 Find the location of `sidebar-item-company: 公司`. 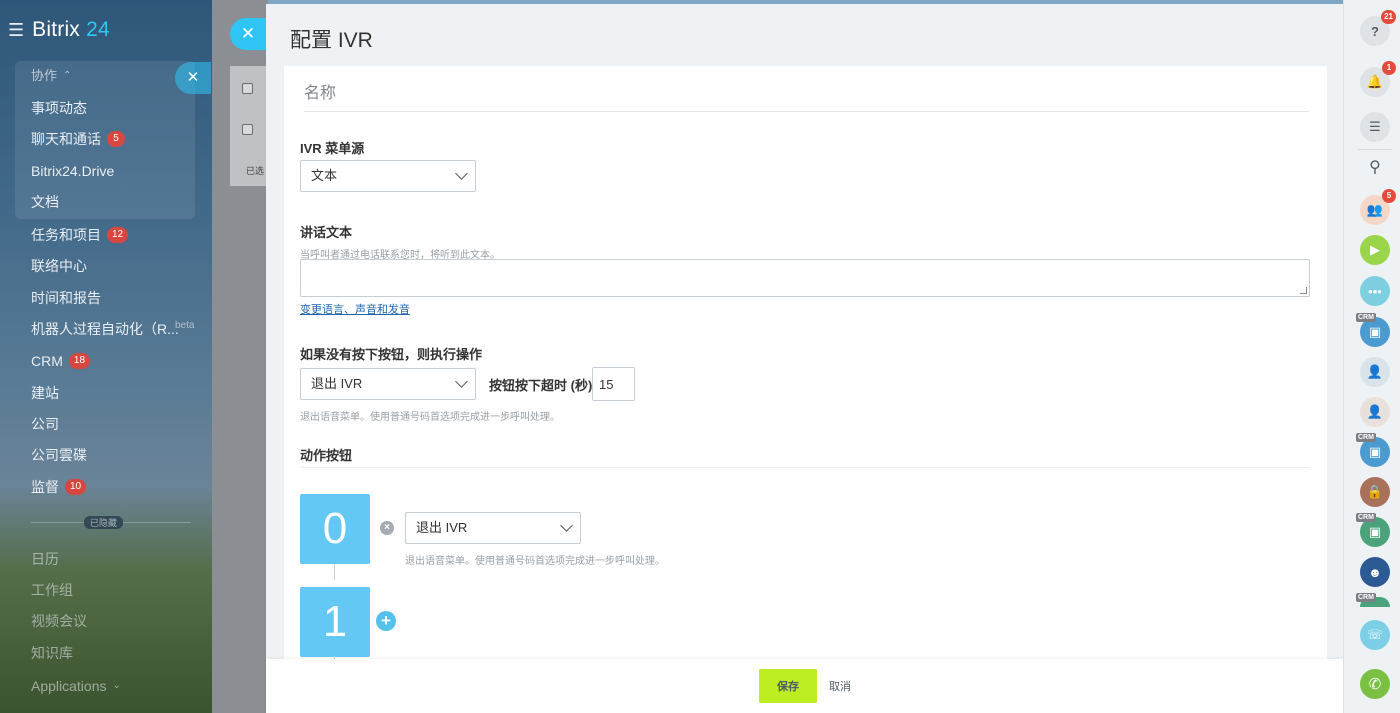

sidebar-item-company: 公司 is located at coordinates (45, 424).